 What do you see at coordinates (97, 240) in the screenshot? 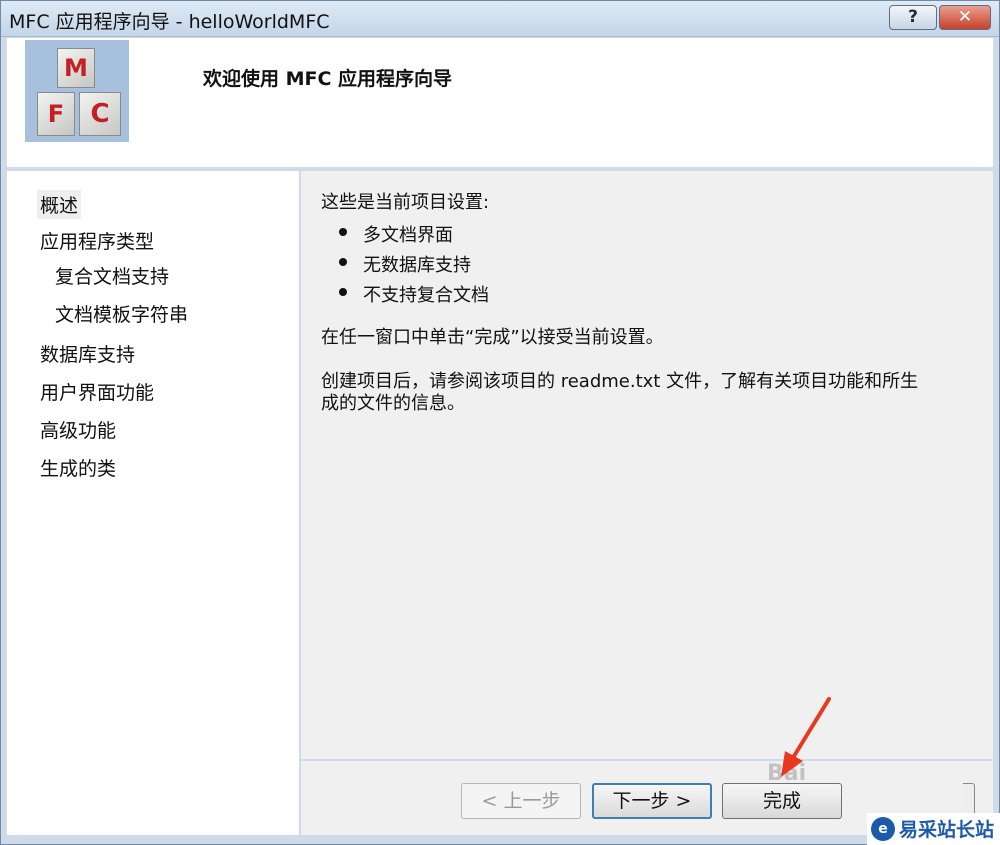
I see `nav-item-application-type: 应用程序类型` at bounding box center [97, 240].